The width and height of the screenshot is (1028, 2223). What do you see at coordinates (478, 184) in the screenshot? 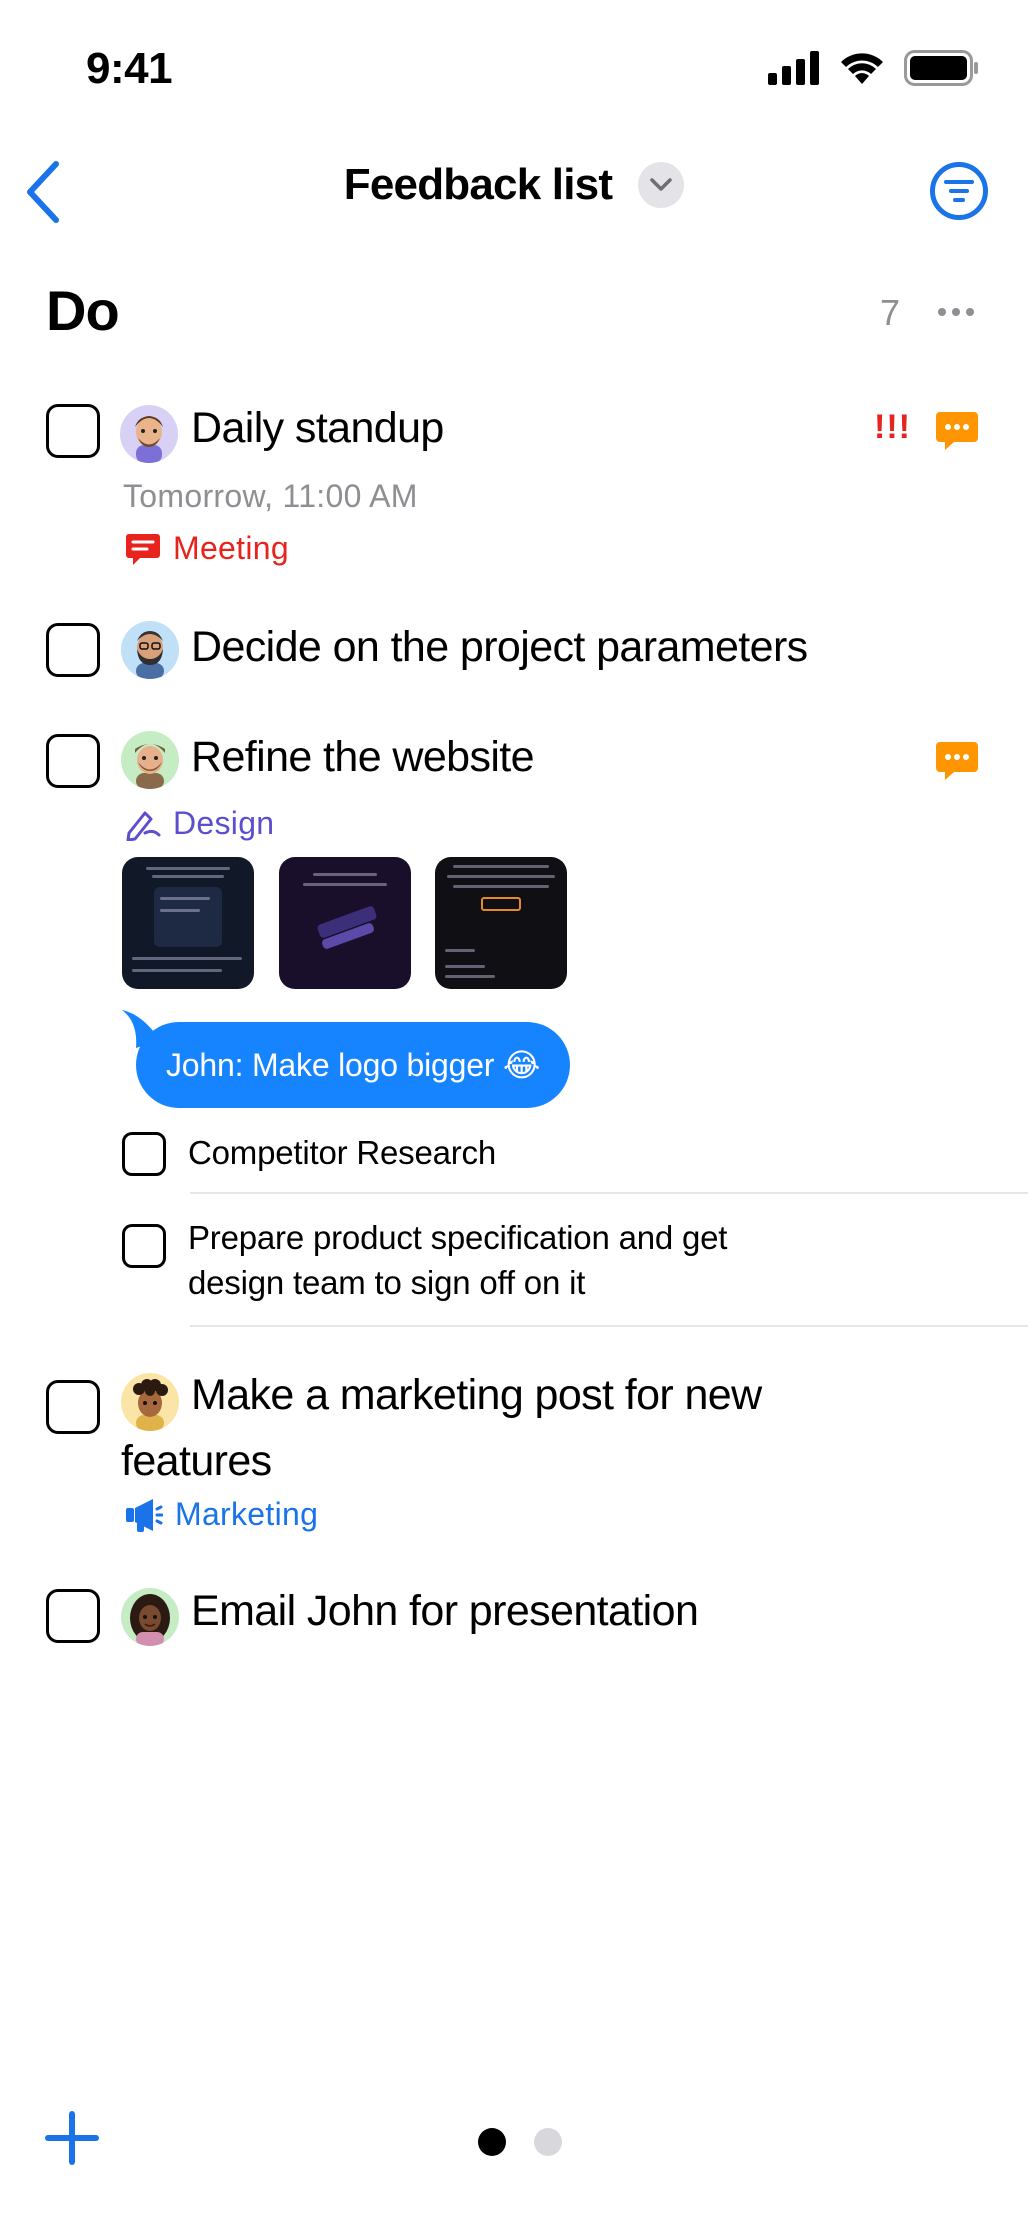
I see `page-title: Feedback list` at bounding box center [478, 184].